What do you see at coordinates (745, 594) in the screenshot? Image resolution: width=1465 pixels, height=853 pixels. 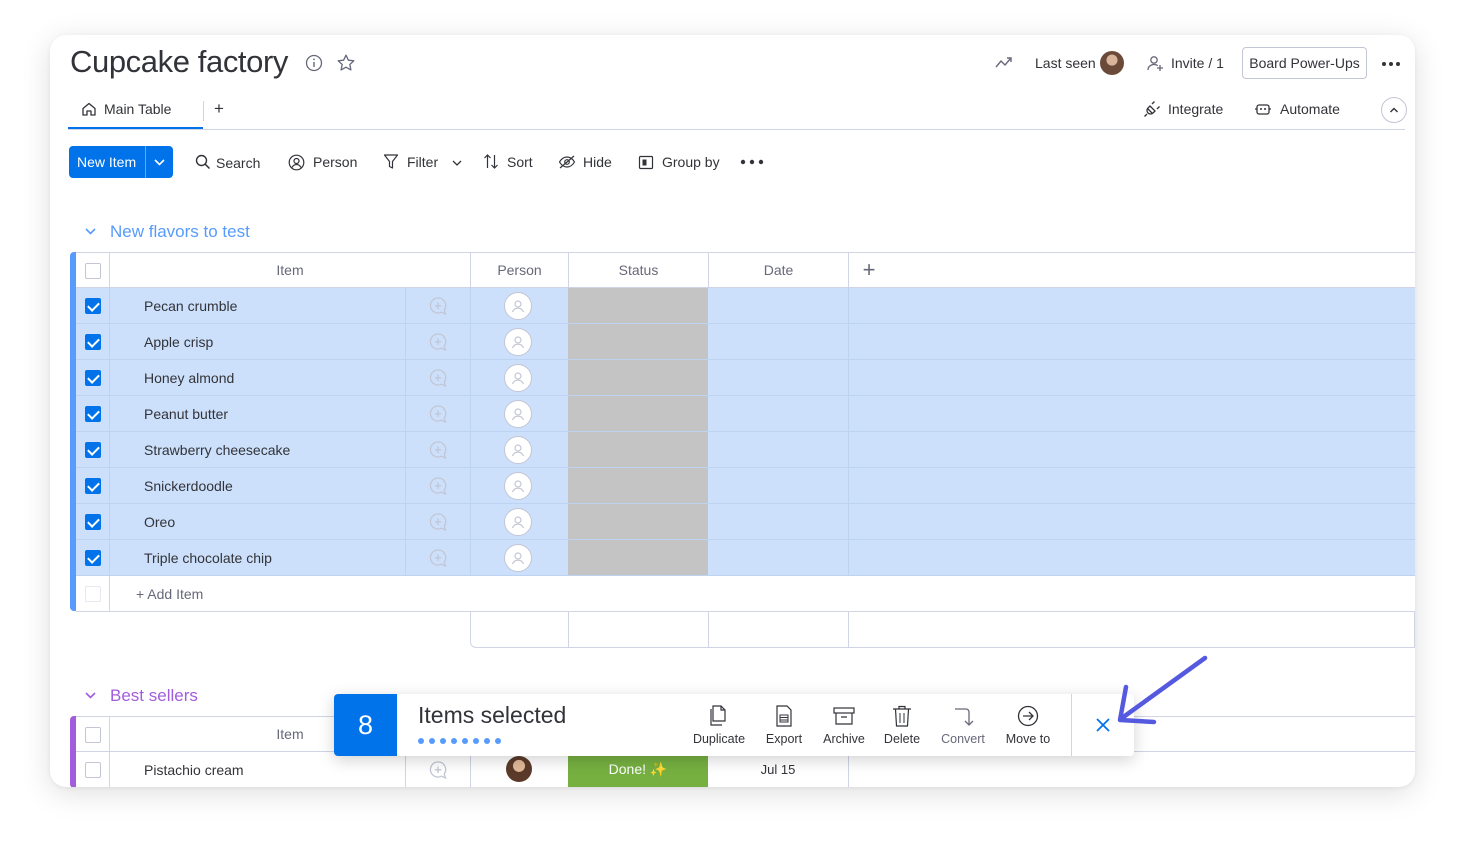 I see `add-item-row: + Add Item` at bounding box center [745, 594].